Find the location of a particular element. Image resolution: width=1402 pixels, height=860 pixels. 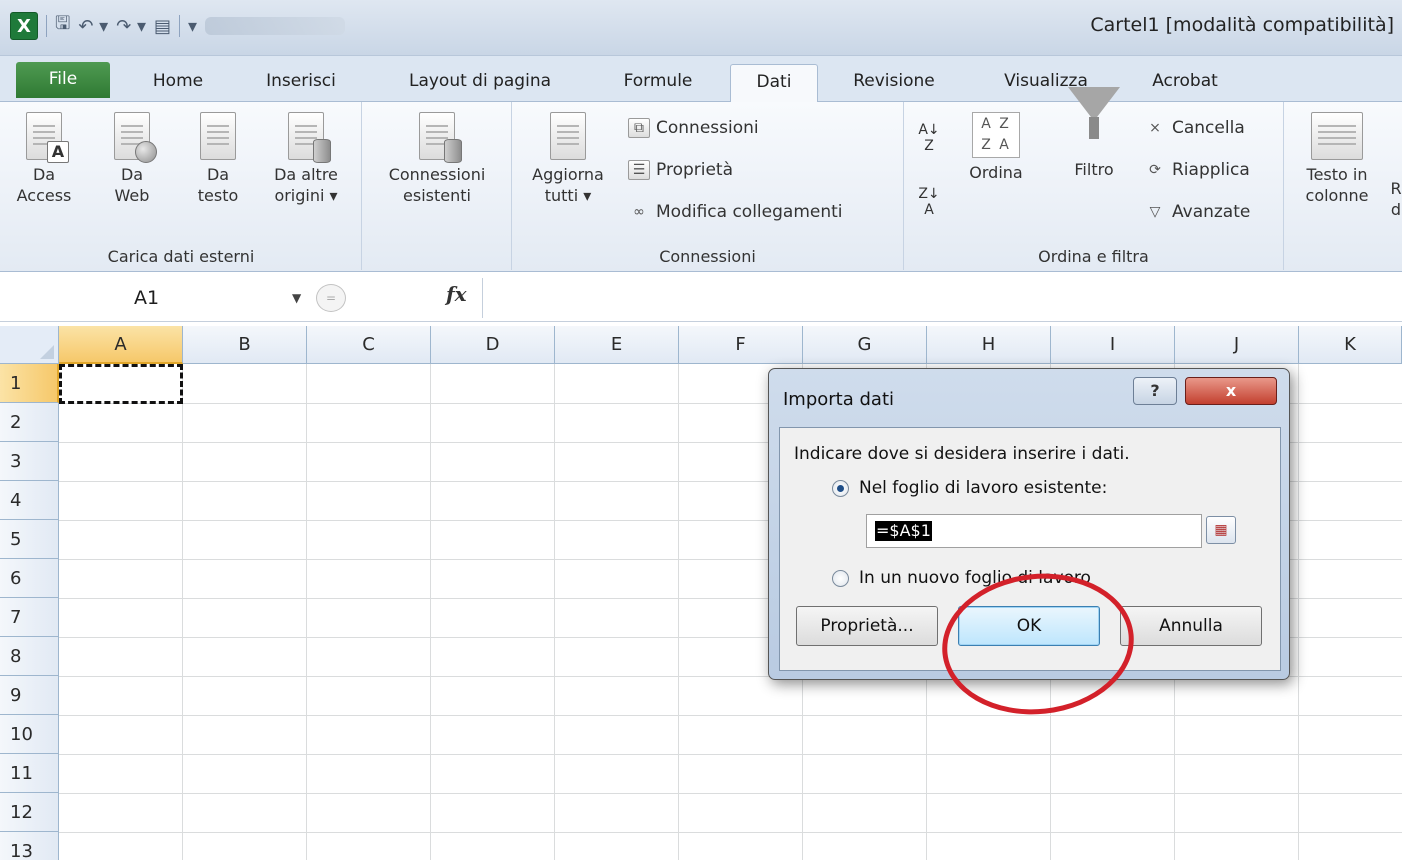

proprieta-button: ☰ Proprietà is located at coordinates (680, 170).